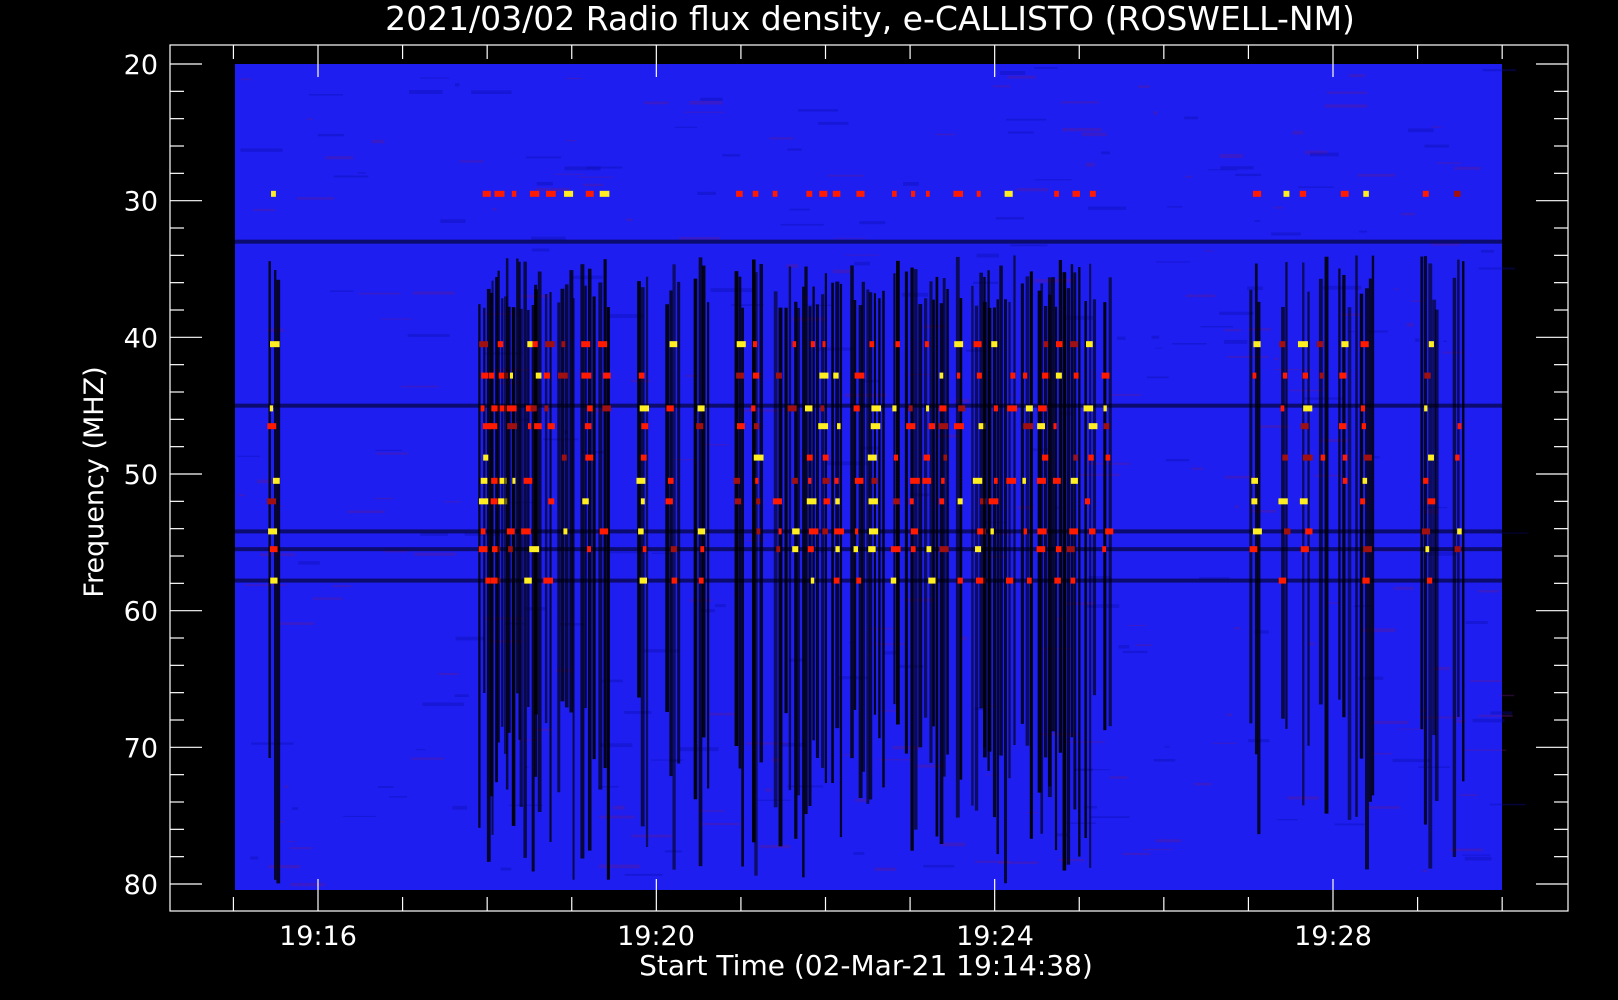  What do you see at coordinates (656, 936) in the screenshot?
I see `x-tick-label: 19:20` at bounding box center [656, 936].